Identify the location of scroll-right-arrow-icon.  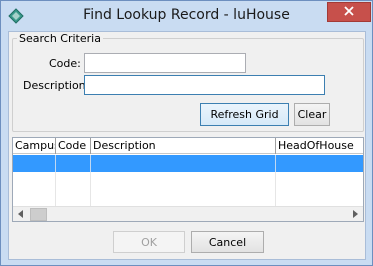
(355, 214).